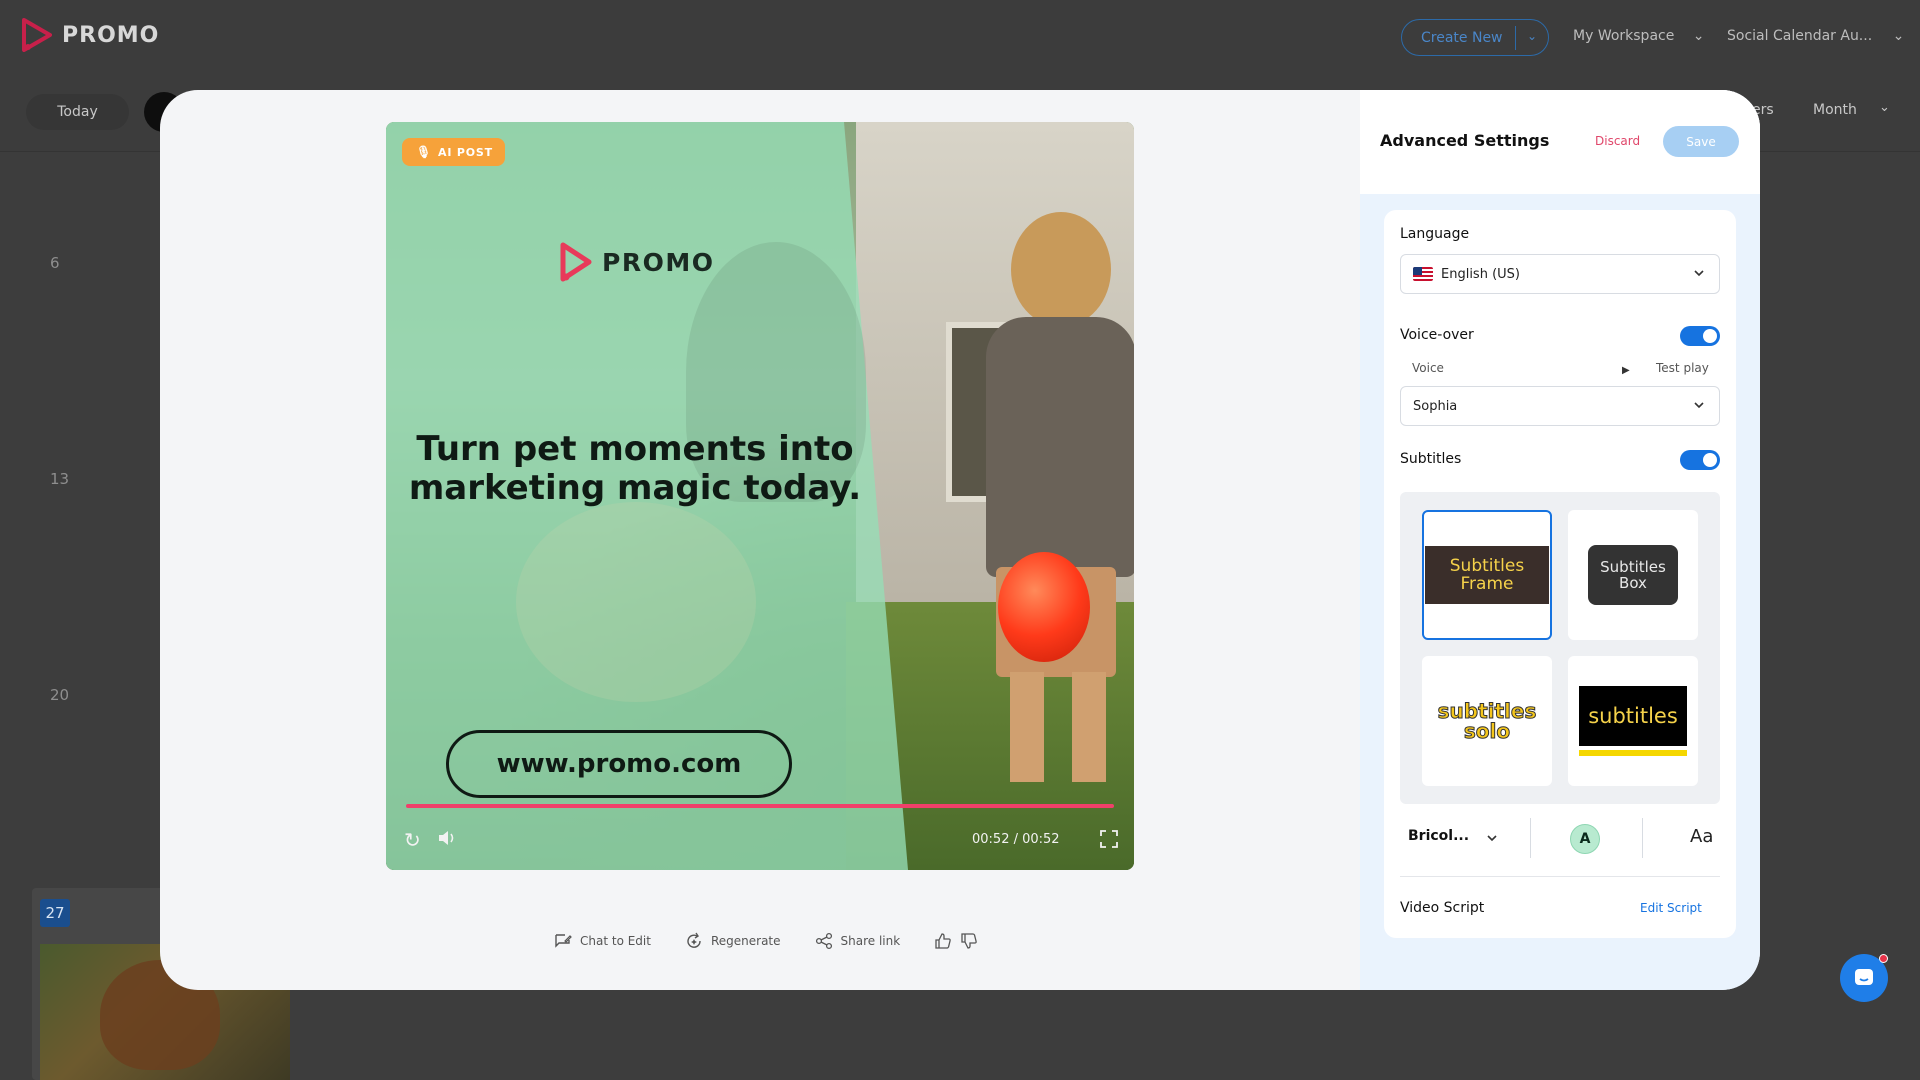 The height and width of the screenshot is (1080, 1920). What do you see at coordinates (694, 940) in the screenshot?
I see `regenerate-icon` at bounding box center [694, 940].